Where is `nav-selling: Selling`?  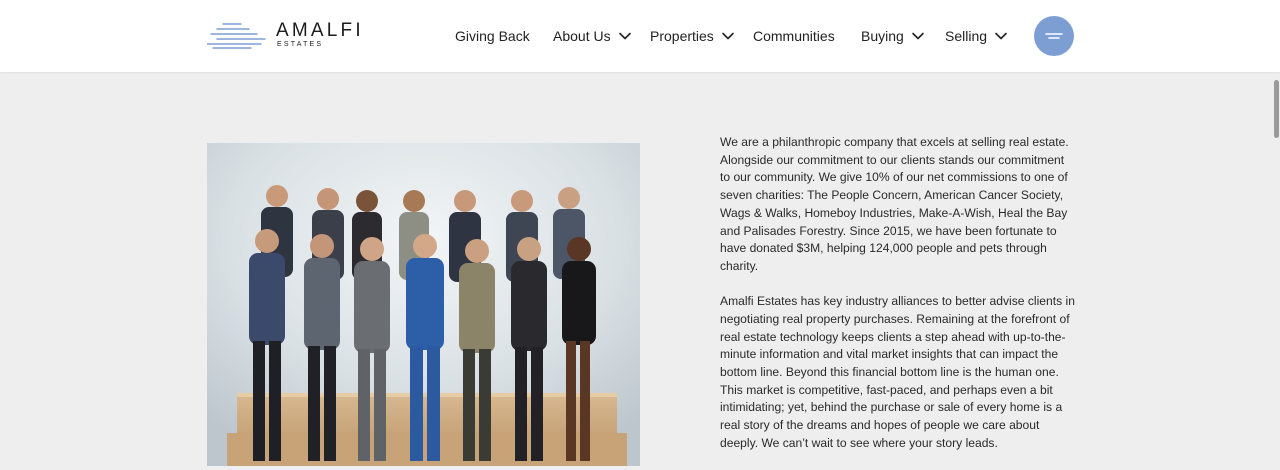 nav-selling: Selling is located at coordinates (976, 36).